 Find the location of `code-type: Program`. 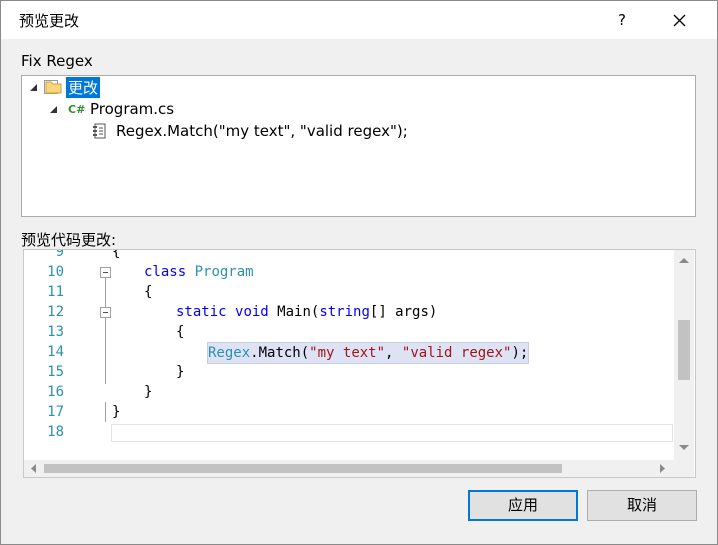

code-type: Program is located at coordinates (224, 272).